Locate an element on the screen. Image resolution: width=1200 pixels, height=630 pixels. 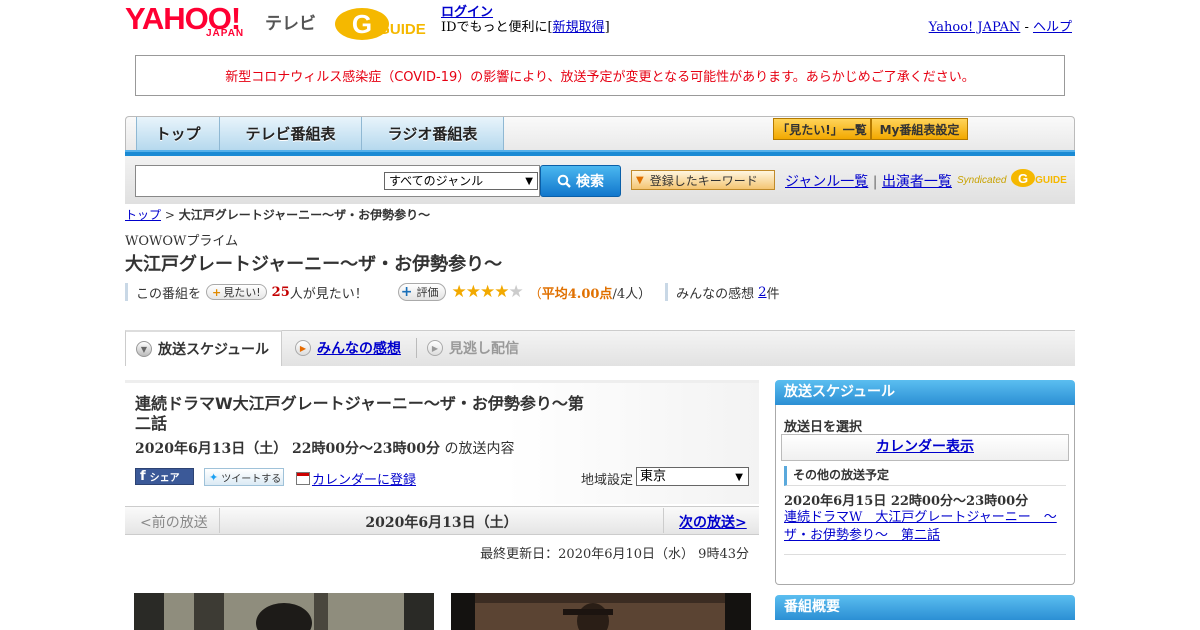
syndicated-gguide-logo: Syndicated G GUIDE is located at coordinates (1013, 178).